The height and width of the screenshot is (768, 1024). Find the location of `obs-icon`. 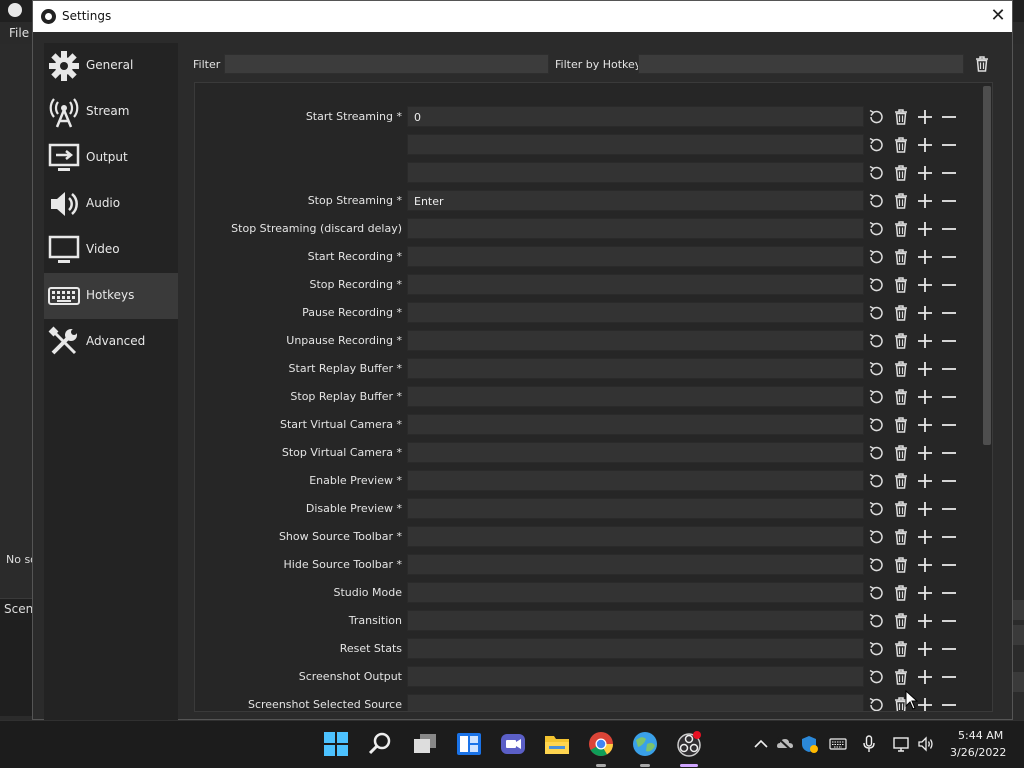

obs-icon is located at coordinates (689, 744).